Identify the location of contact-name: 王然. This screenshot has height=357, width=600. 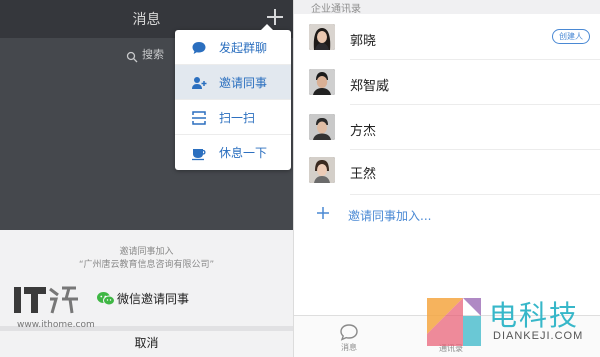
(363, 174).